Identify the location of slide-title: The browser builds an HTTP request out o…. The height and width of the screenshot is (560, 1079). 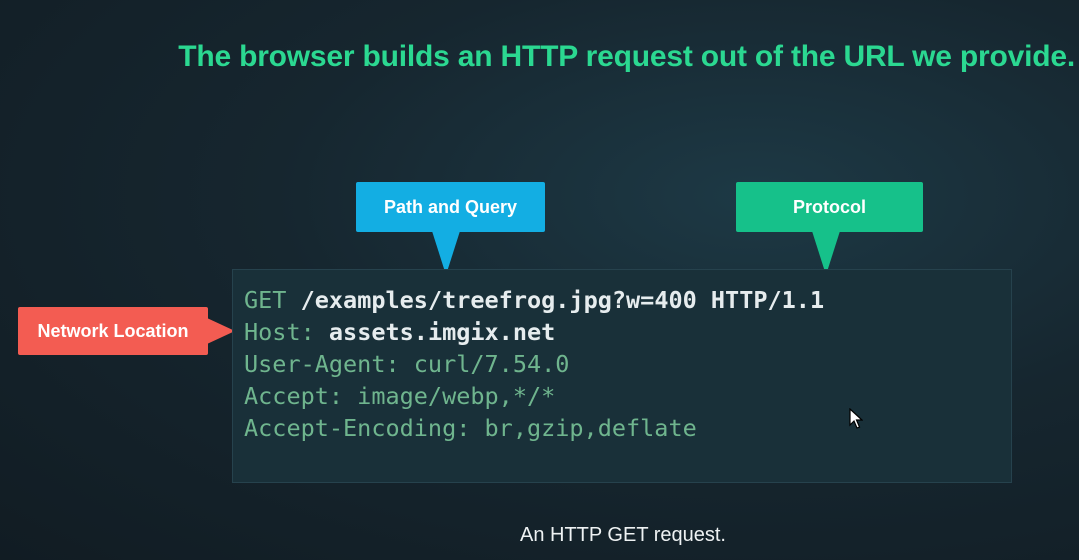
(626, 56).